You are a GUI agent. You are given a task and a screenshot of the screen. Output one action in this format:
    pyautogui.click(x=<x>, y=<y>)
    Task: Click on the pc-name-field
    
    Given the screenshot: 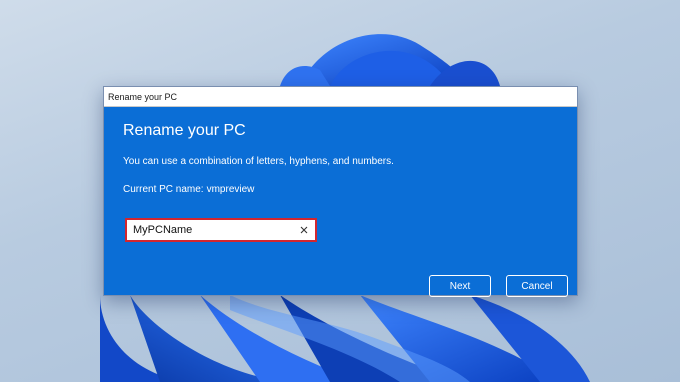 What is the action you would take?
    pyautogui.click(x=221, y=230)
    